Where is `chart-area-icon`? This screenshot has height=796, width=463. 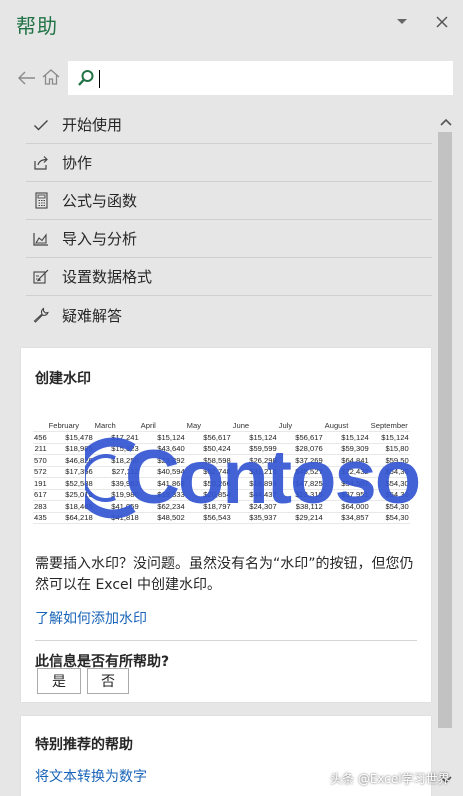
chart-area-icon is located at coordinates (41, 239).